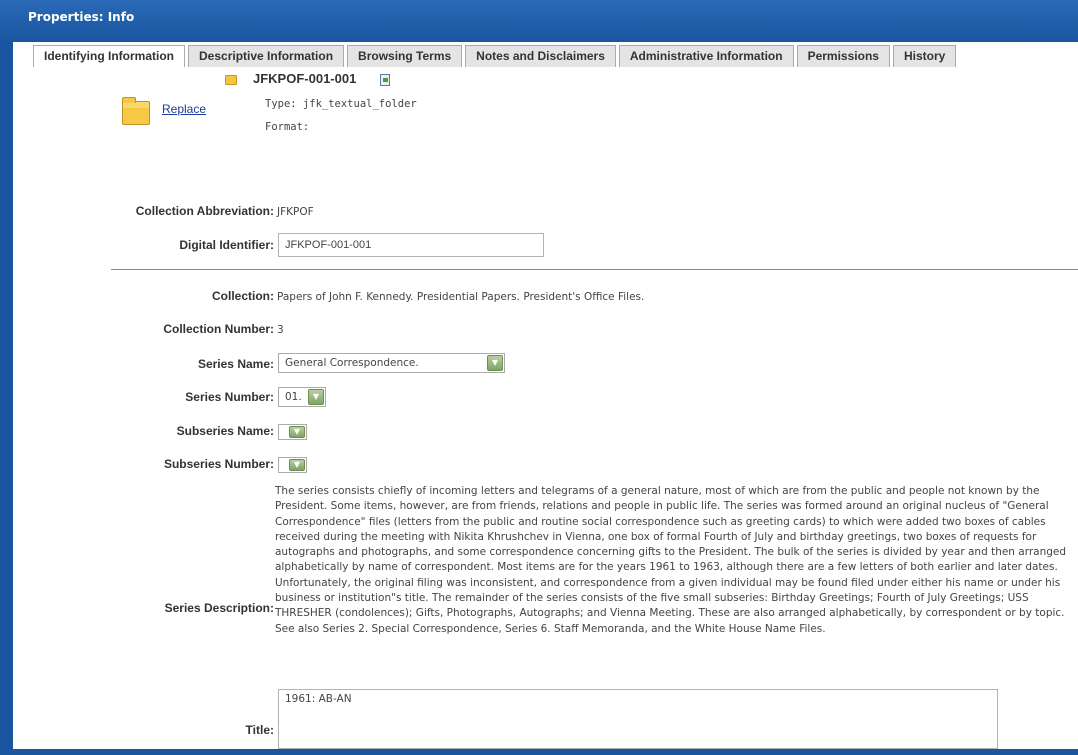 Image resolution: width=1078 pixels, height=755 pixels. Describe the element at coordinates (539, 21) in the screenshot. I see `titlebar: Properties: Info` at that location.